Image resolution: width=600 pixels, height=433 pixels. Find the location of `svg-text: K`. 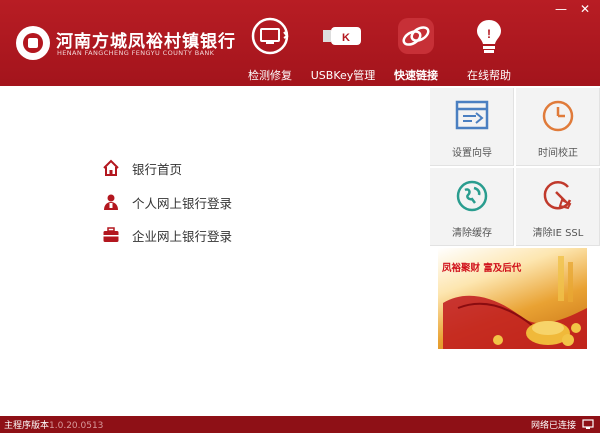

svg-text: K is located at coordinates (346, 38).